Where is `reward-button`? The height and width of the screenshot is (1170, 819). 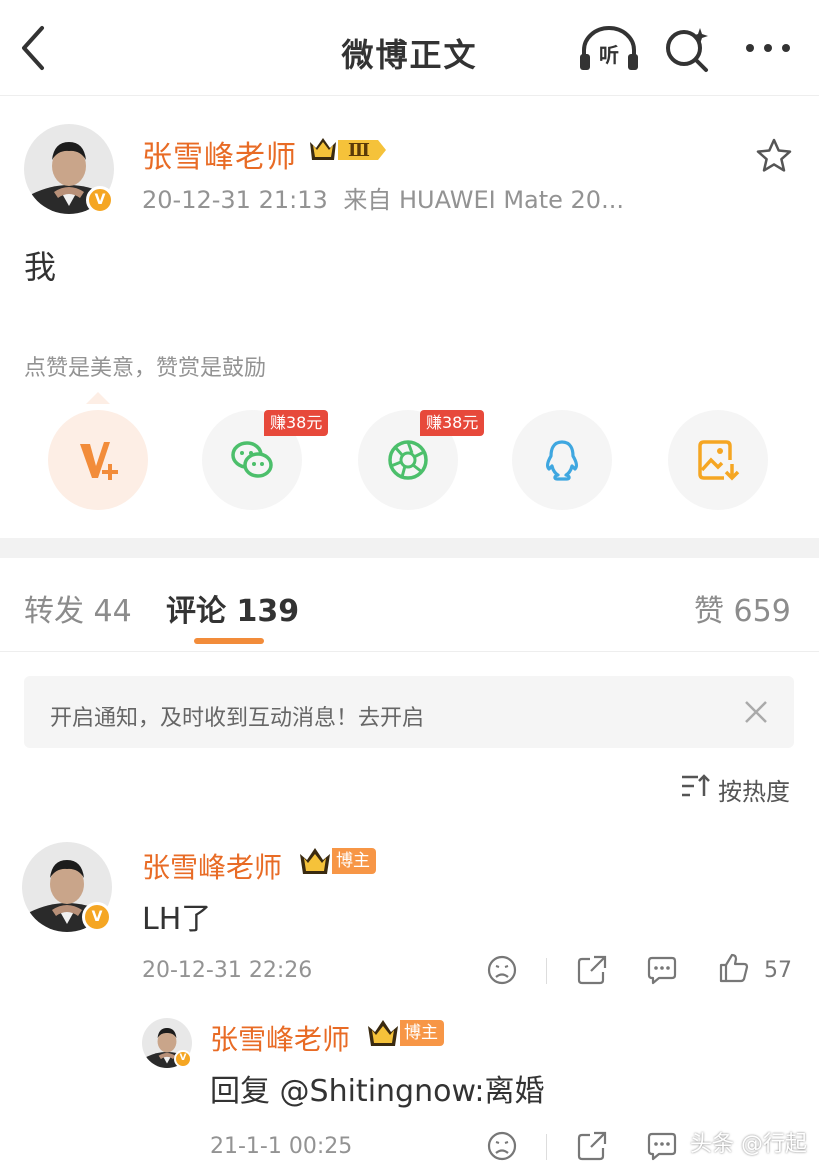
reward-button is located at coordinates (98, 460).